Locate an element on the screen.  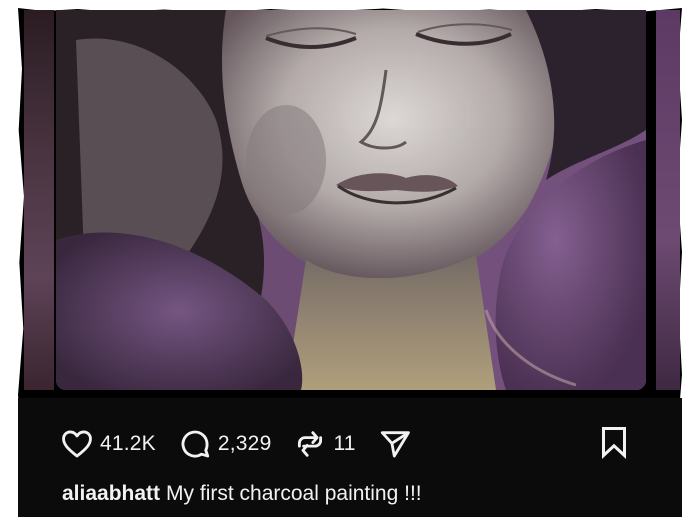
adjacent-image-edge-right is located at coordinates (668, 200).